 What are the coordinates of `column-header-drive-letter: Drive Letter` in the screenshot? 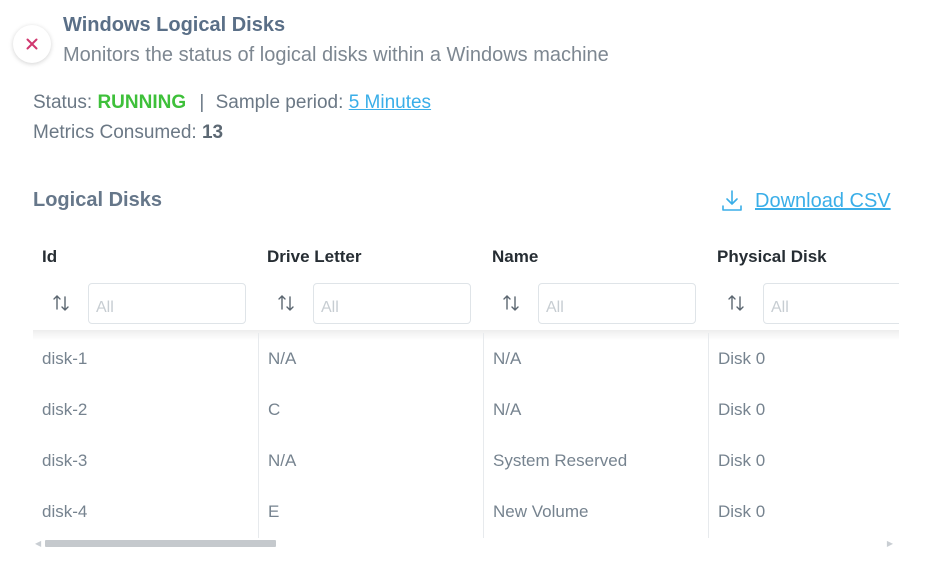 It's located at (370, 257).